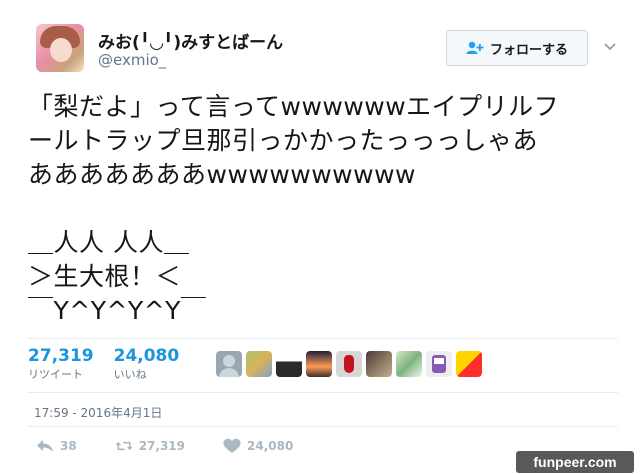  I want to click on like-stat: 24,080 いいね, so click(147, 364).